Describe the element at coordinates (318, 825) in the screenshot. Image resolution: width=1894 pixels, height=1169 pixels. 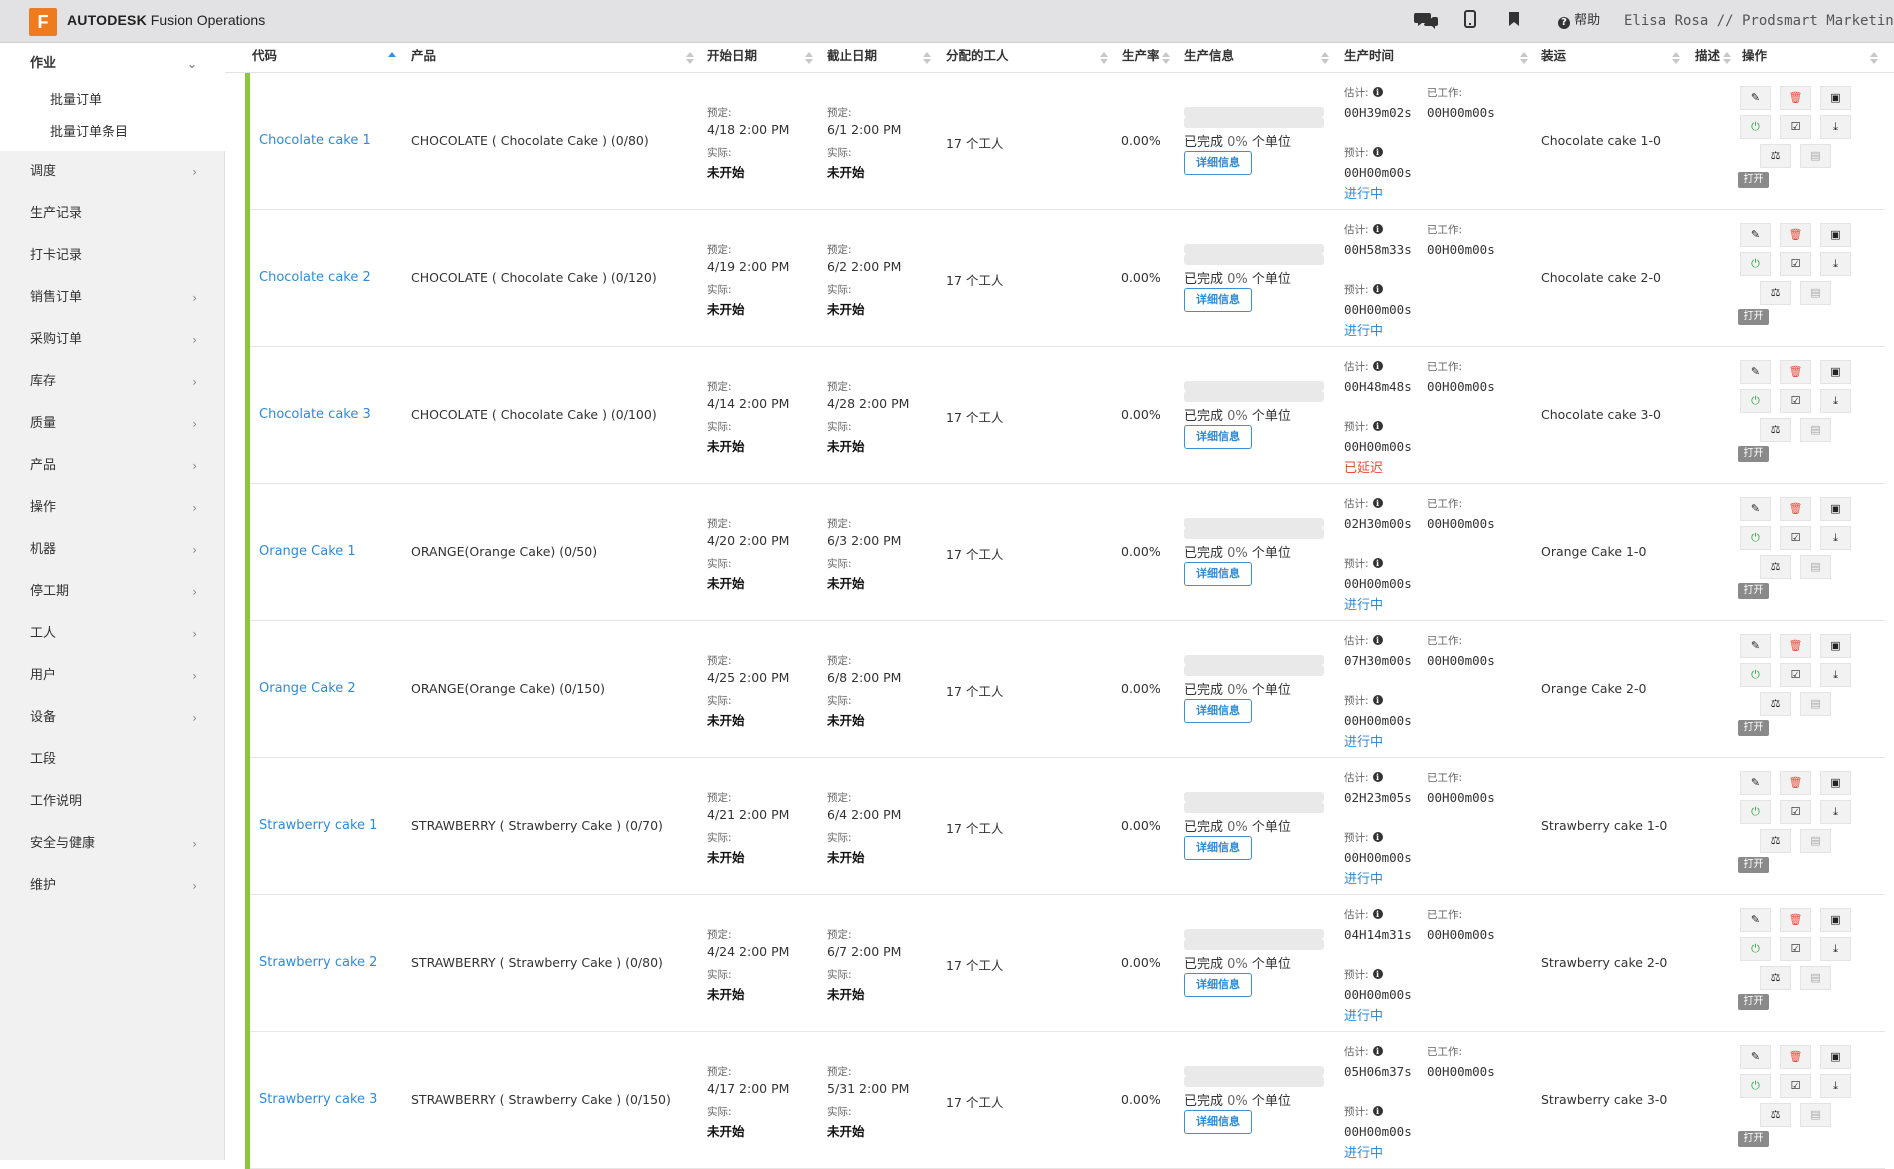
I see `job-code-link: Strawberry cake 1` at that location.